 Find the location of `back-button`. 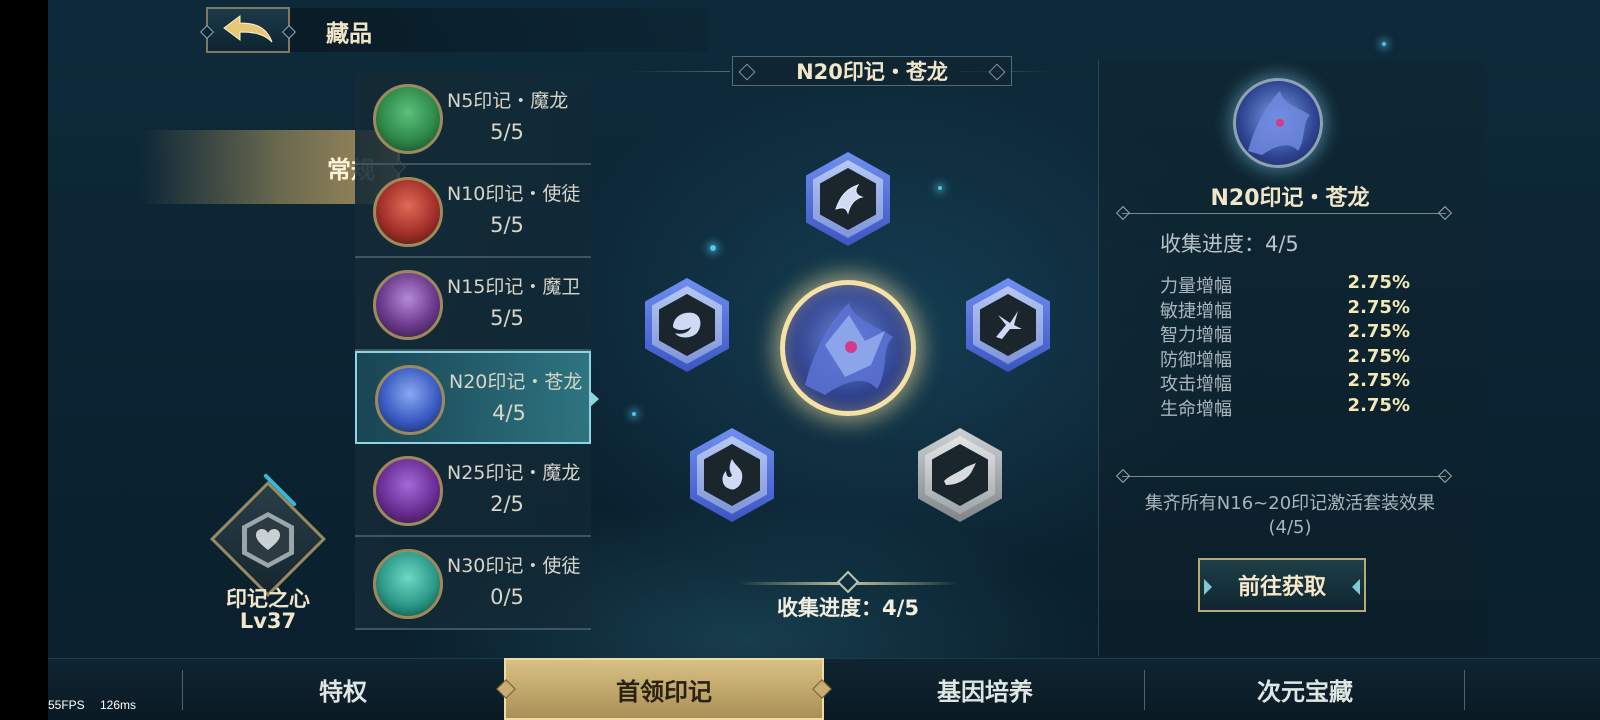

back-button is located at coordinates (248, 30).